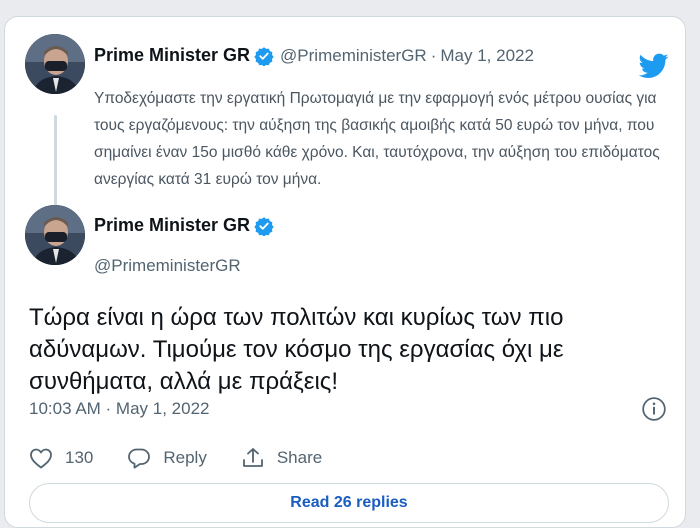 The height and width of the screenshot is (528, 700). Describe the element at coordinates (61, 458) in the screenshot. I see `like-button: 130` at that location.